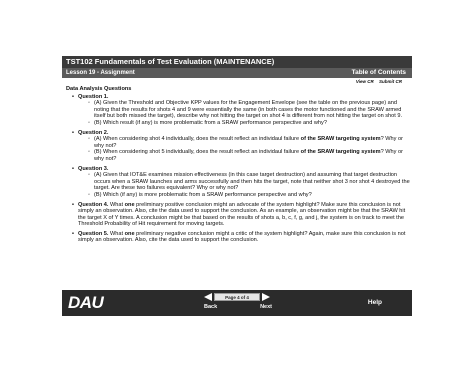 The width and height of the screenshot is (474, 366). I want to click on question-2a-emphasis: of the SRAW targeting system, so click(340, 139).